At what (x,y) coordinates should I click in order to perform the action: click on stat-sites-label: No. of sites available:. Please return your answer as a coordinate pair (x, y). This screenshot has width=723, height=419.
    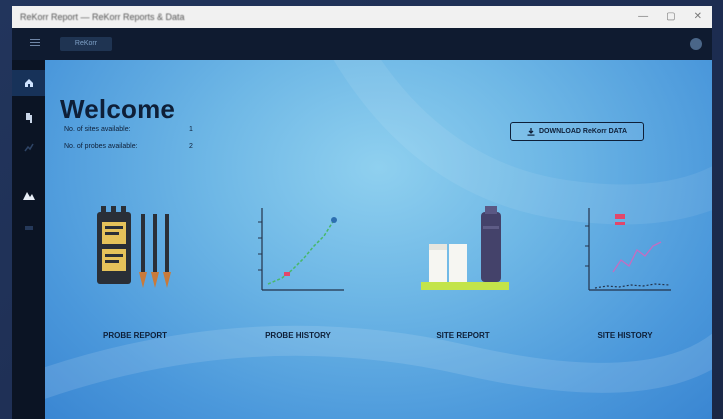
    Looking at the image, I should click on (97, 129).